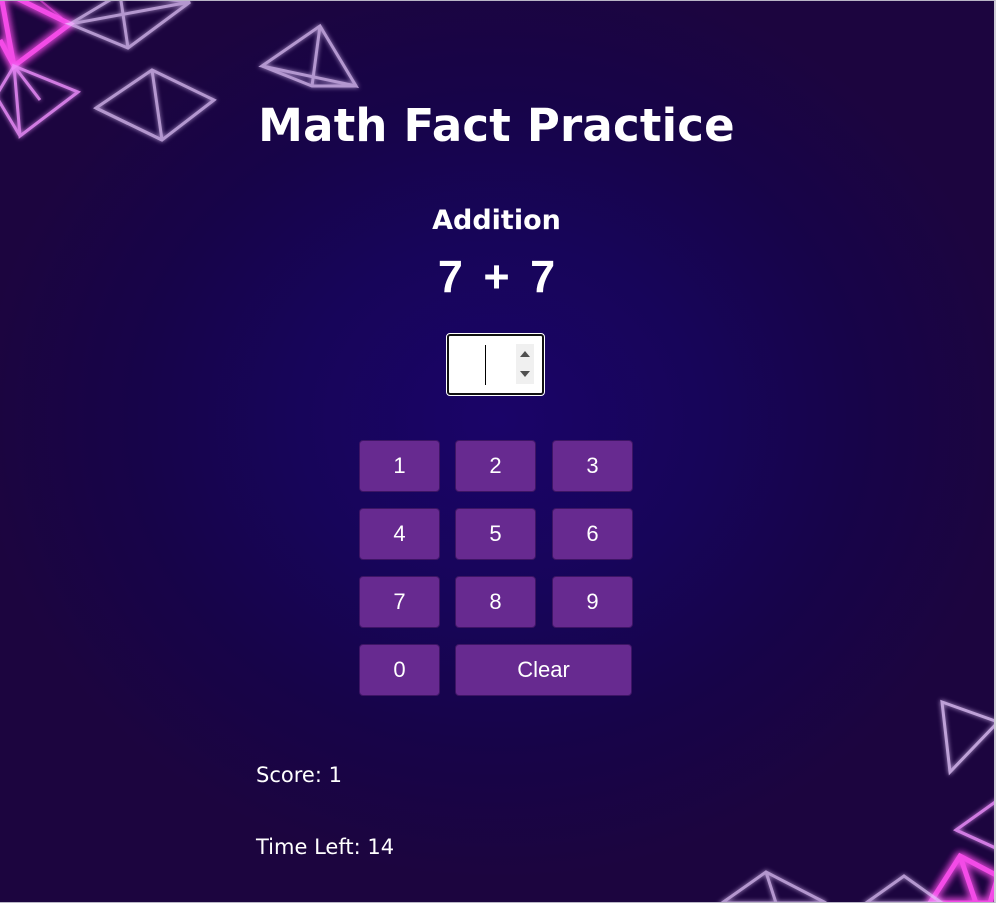 This screenshot has width=996, height=903. What do you see at coordinates (495, 534) in the screenshot?
I see `key-5-button: 5` at bounding box center [495, 534].